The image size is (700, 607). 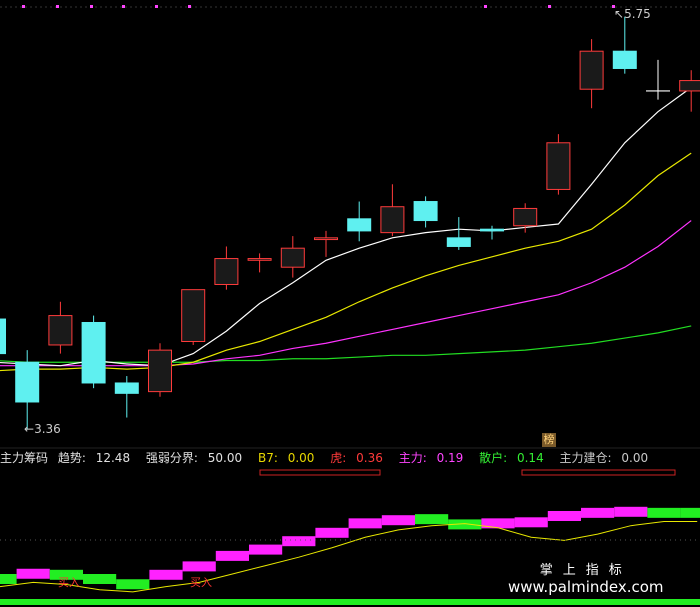 What do you see at coordinates (69, 582) in the screenshot?
I see `buy-signal-1: 买入` at bounding box center [69, 582].